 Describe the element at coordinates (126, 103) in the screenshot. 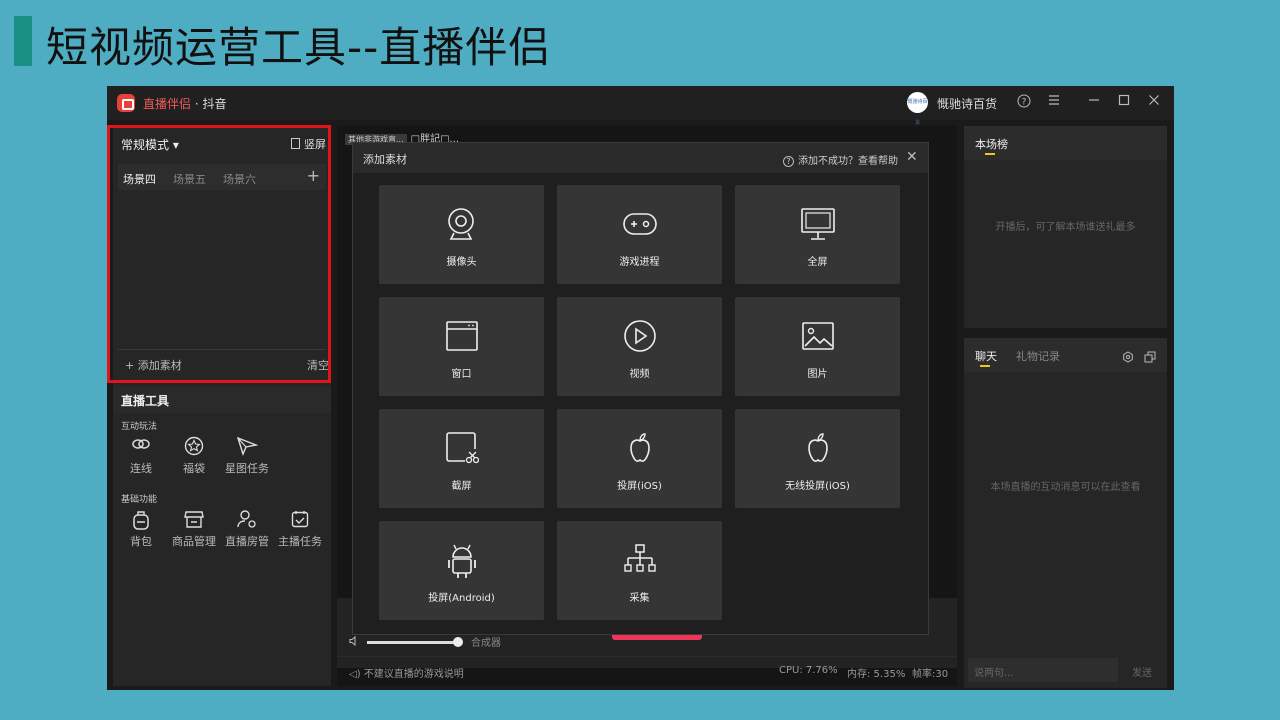

I see `app-logo-icon` at that location.